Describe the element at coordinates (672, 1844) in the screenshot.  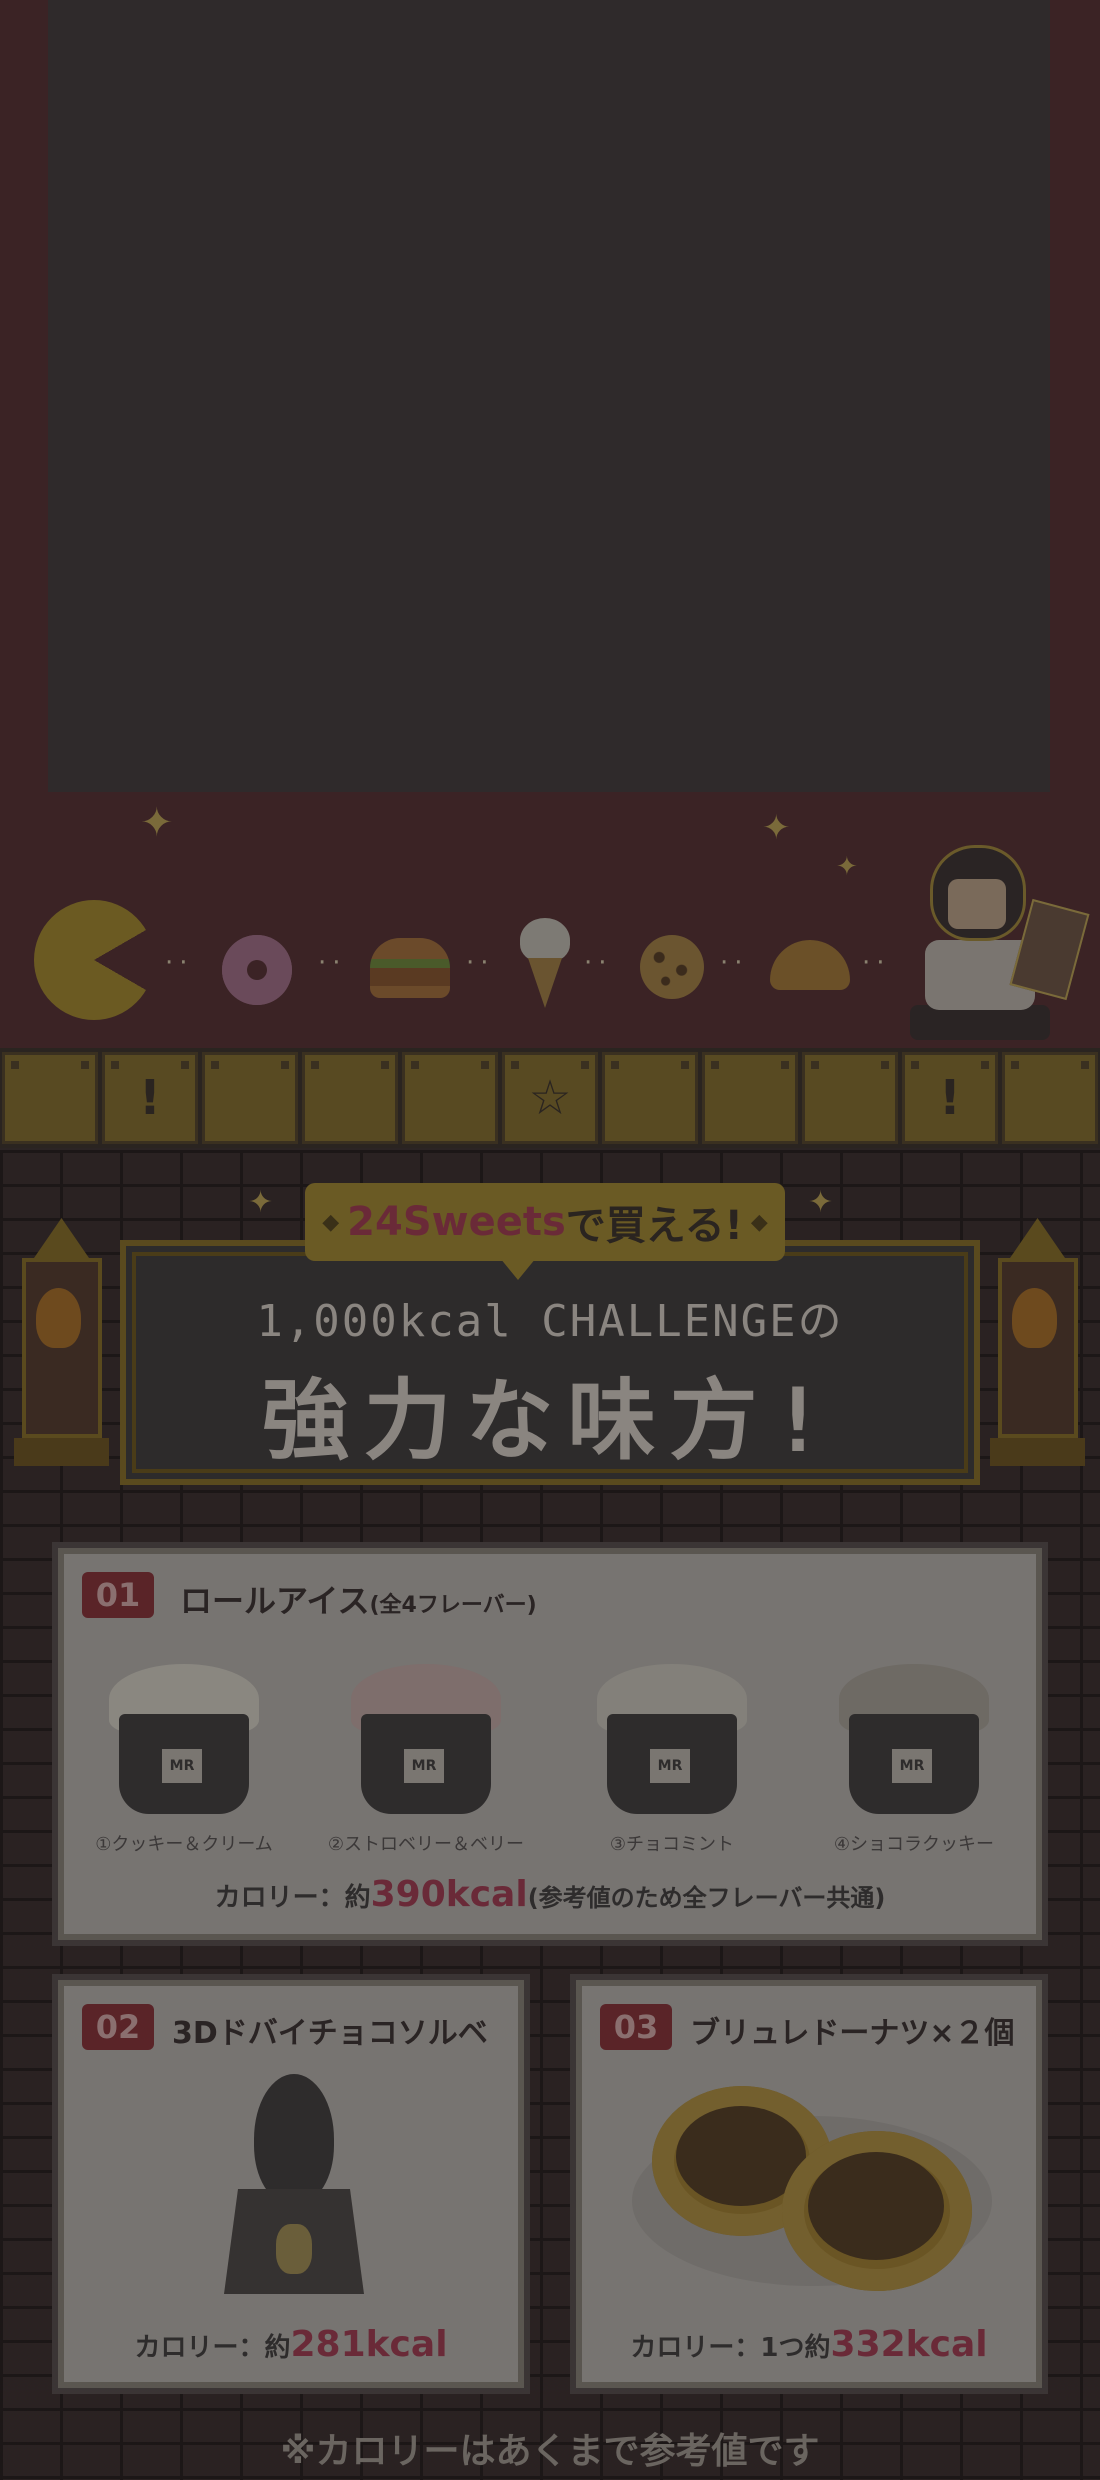
I see `flavor-label: ③チョコミント` at that location.